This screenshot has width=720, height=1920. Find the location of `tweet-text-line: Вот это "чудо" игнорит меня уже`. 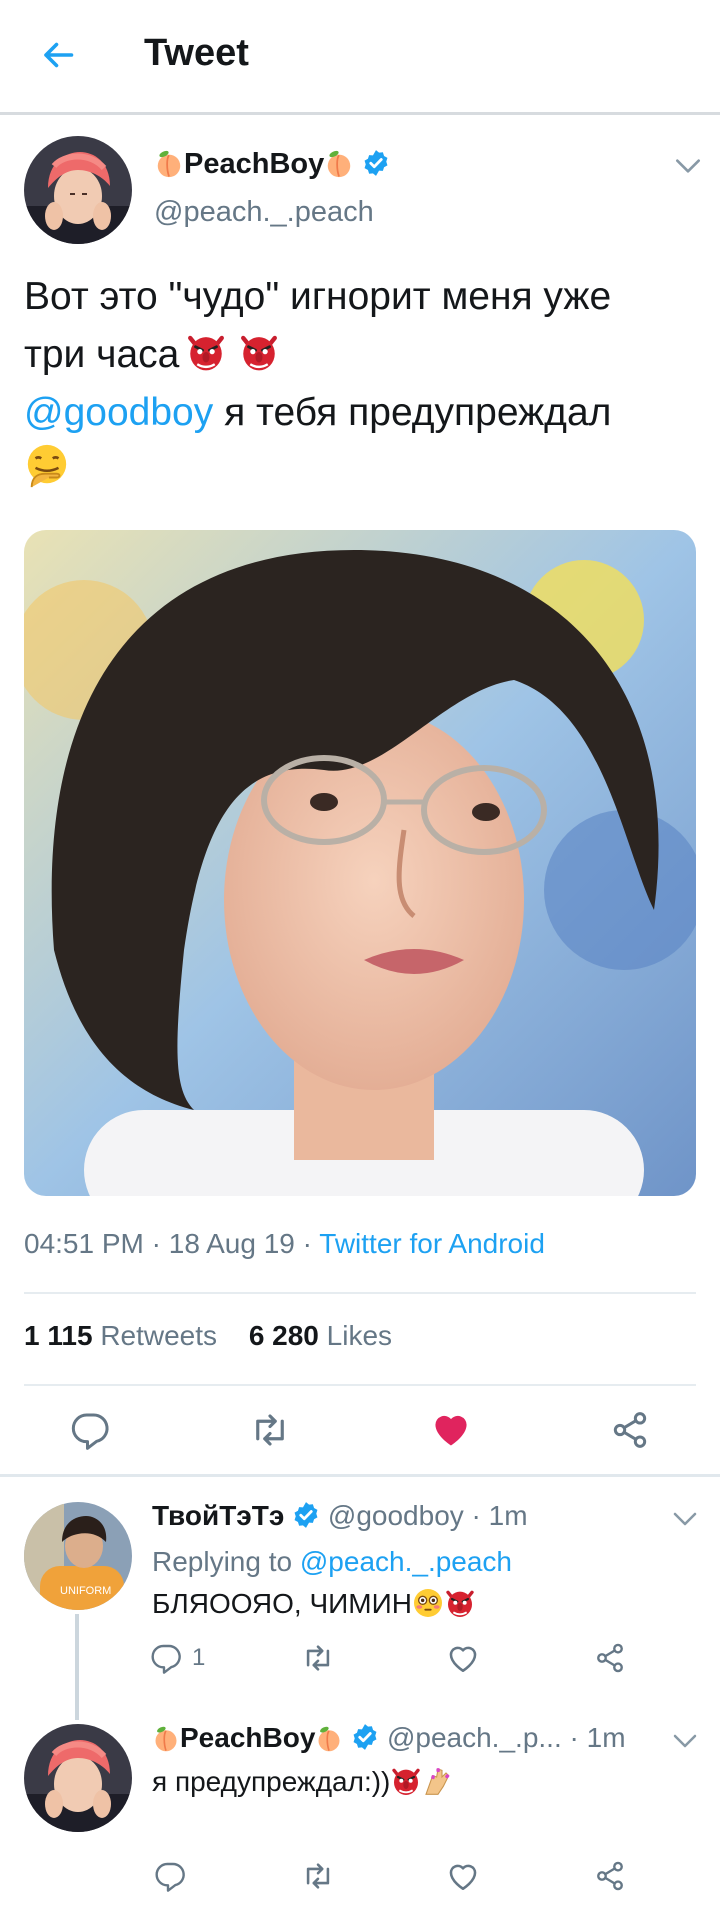

tweet-text-line: Вот это "чудо" игнорит меня уже is located at coordinates (318, 296).